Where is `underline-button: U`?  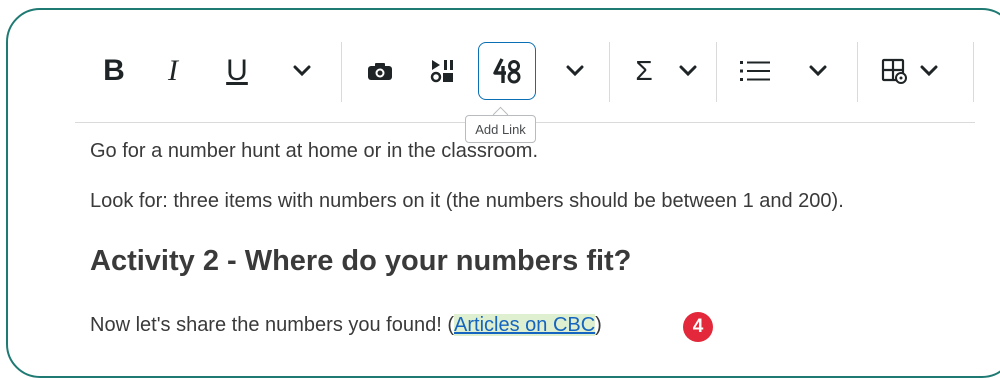
underline-button: U is located at coordinates (237, 71).